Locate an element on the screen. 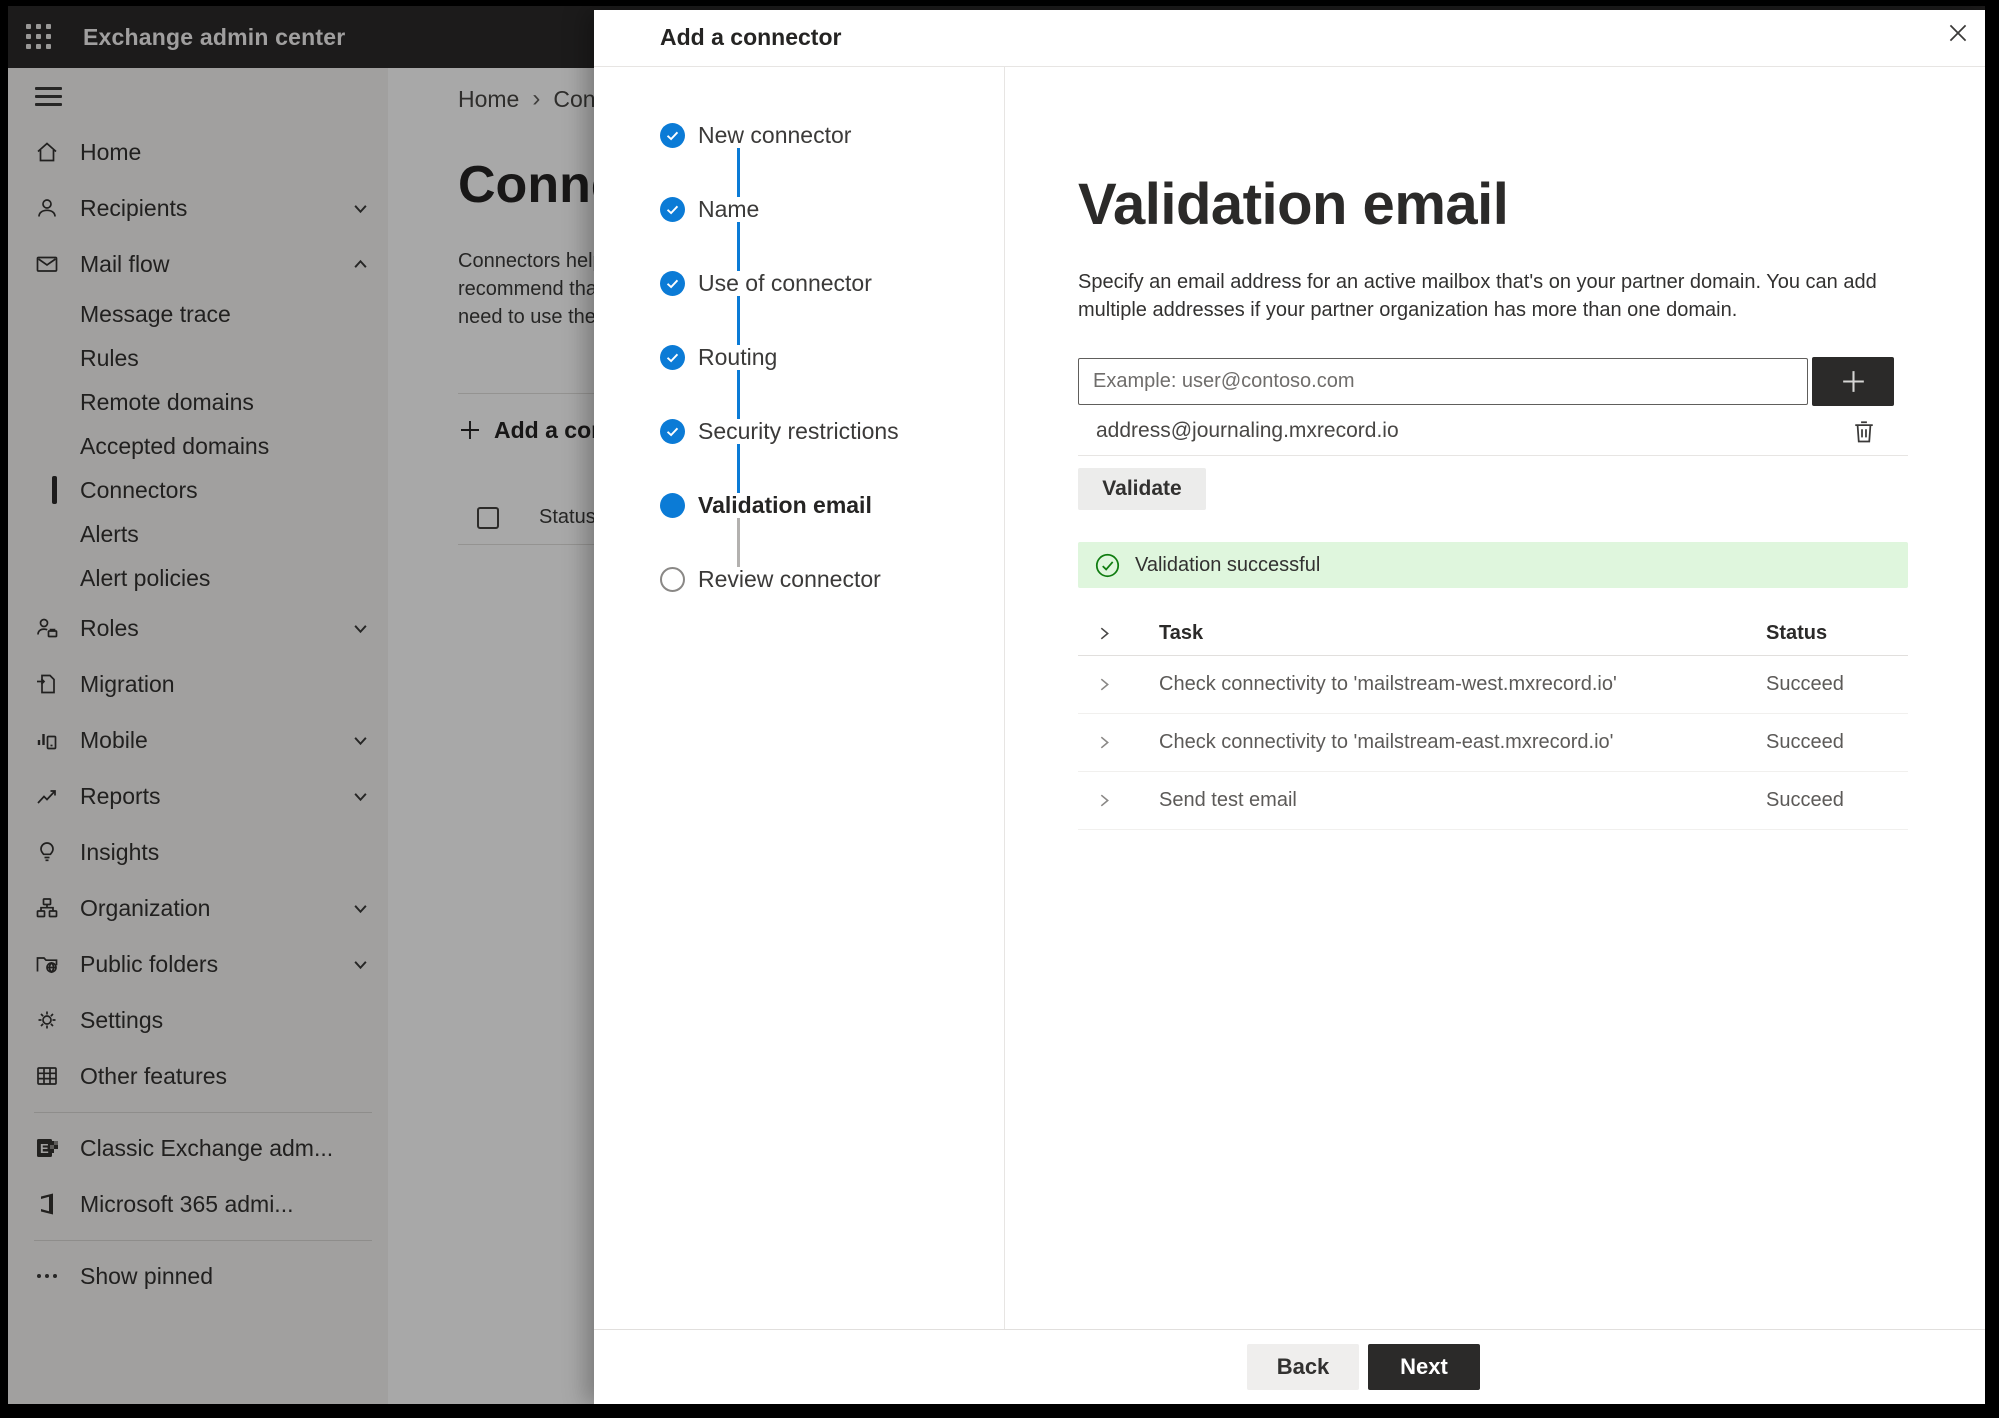  back-button: Back is located at coordinates (1303, 1367).